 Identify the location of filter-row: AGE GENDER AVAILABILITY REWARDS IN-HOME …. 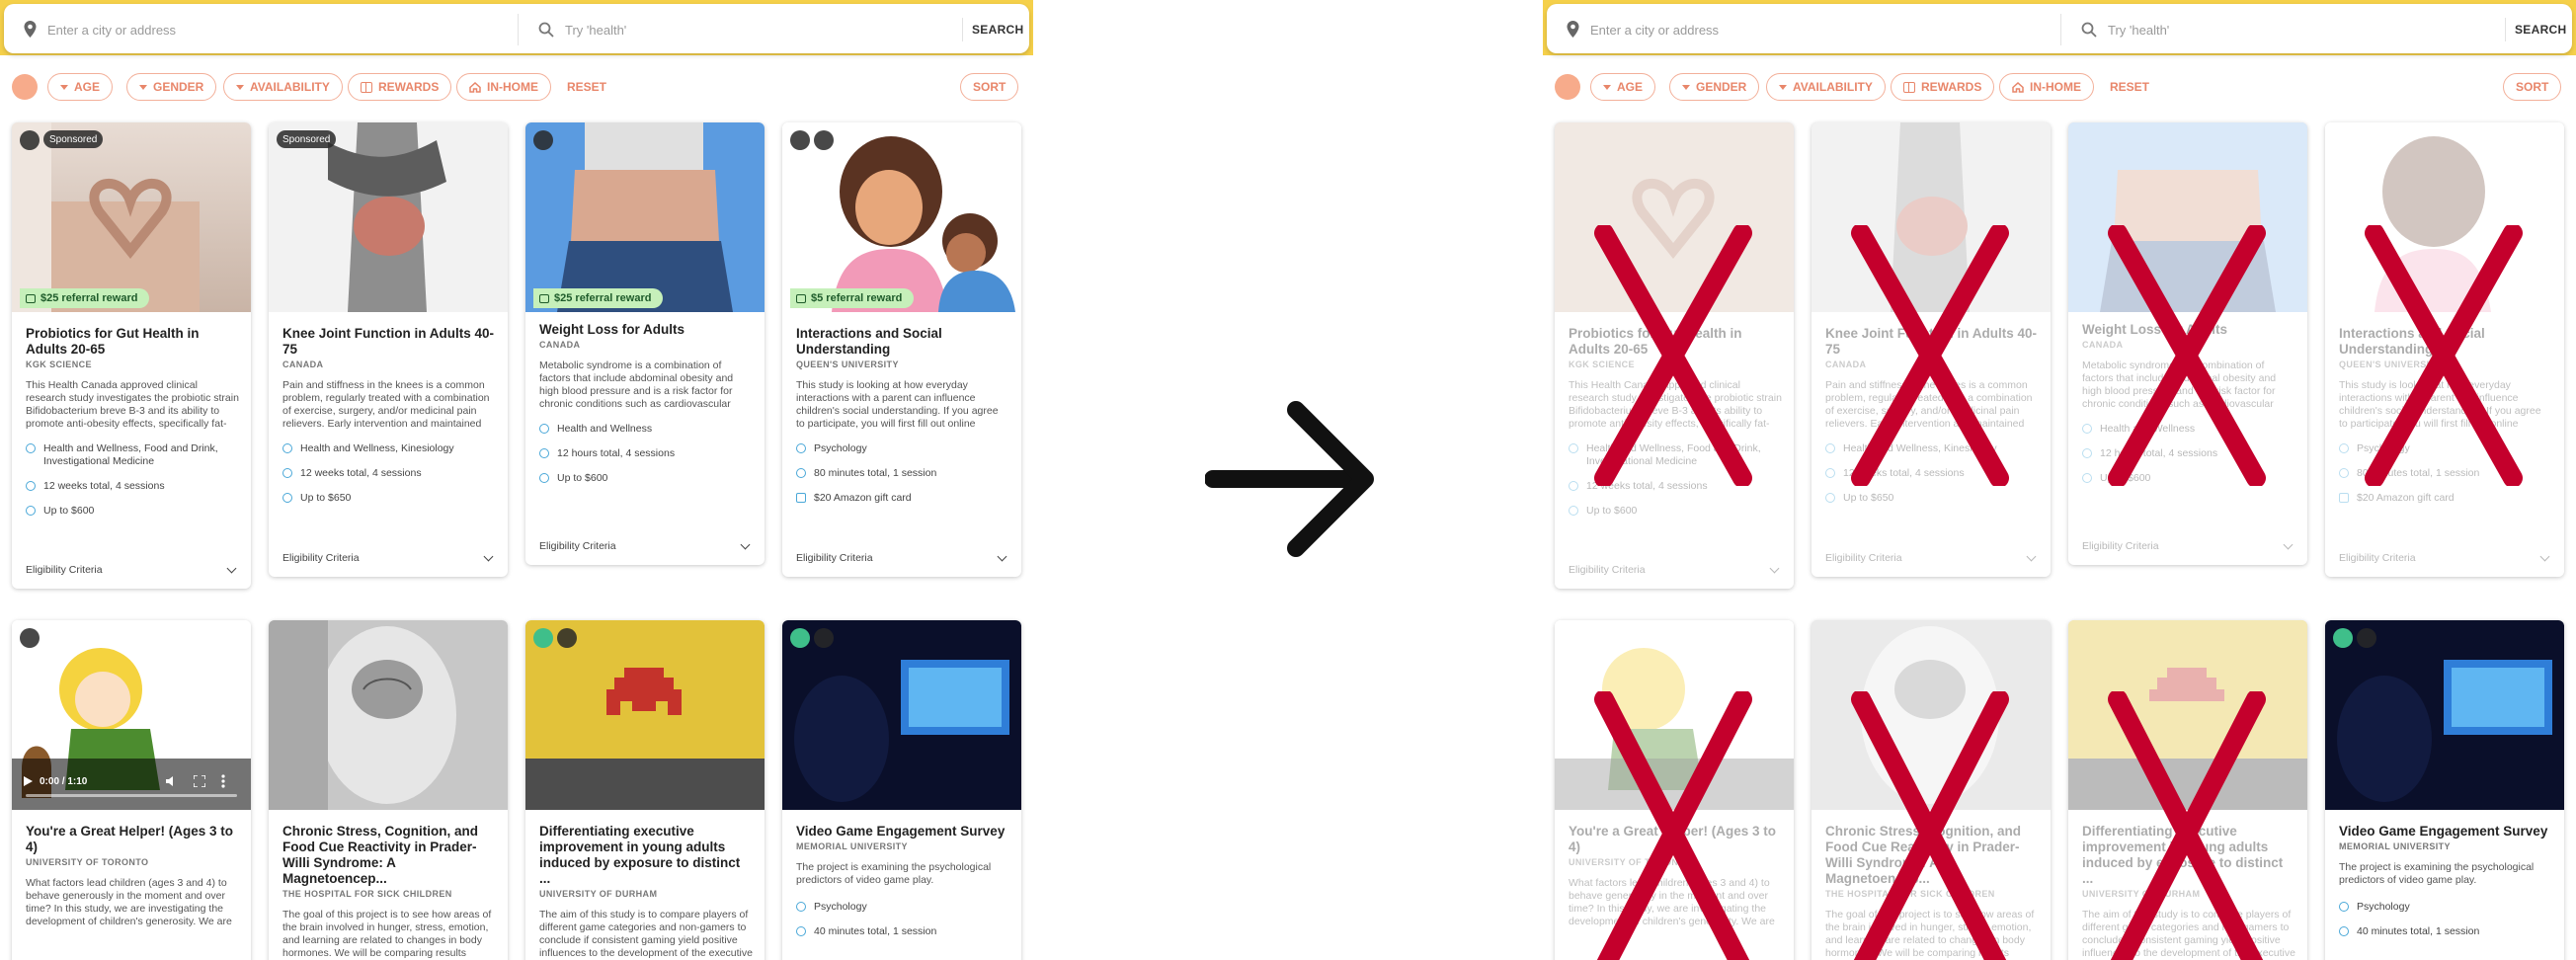
(520, 87).